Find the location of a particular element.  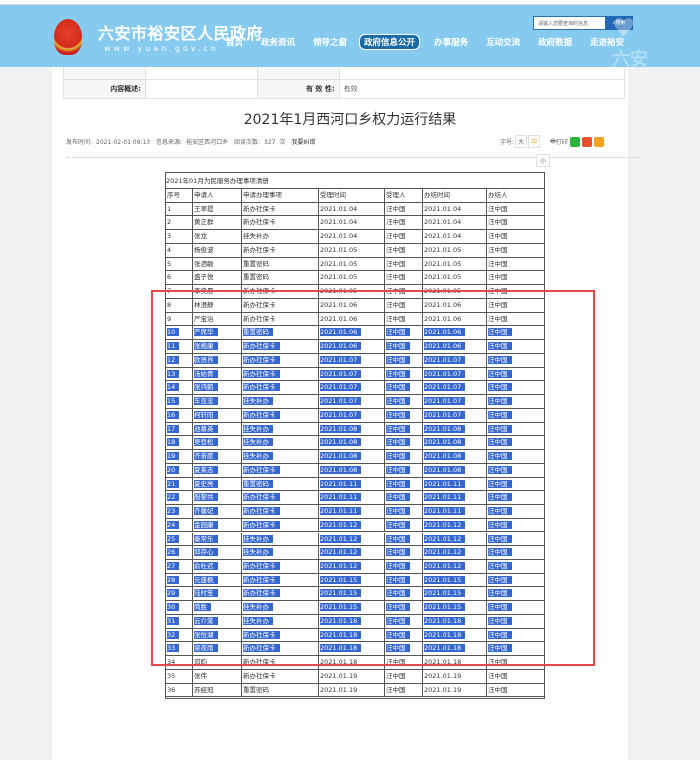

table-cell: 2 is located at coordinates (168, 222).